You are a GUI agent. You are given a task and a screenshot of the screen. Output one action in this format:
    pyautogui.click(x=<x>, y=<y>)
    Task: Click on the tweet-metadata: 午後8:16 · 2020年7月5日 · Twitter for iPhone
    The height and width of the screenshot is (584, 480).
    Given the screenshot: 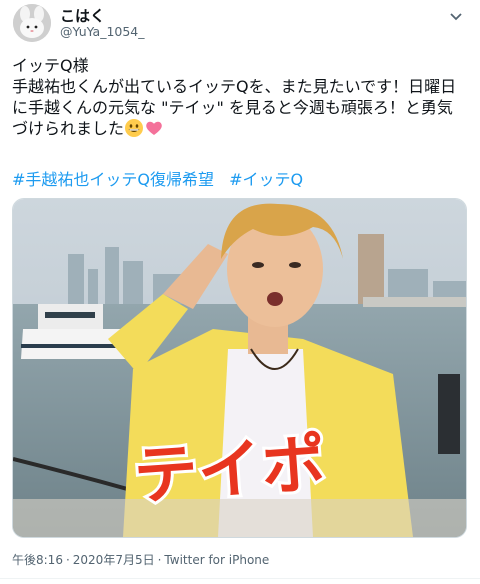 What is the action you would take?
    pyautogui.click(x=142, y=559)
    